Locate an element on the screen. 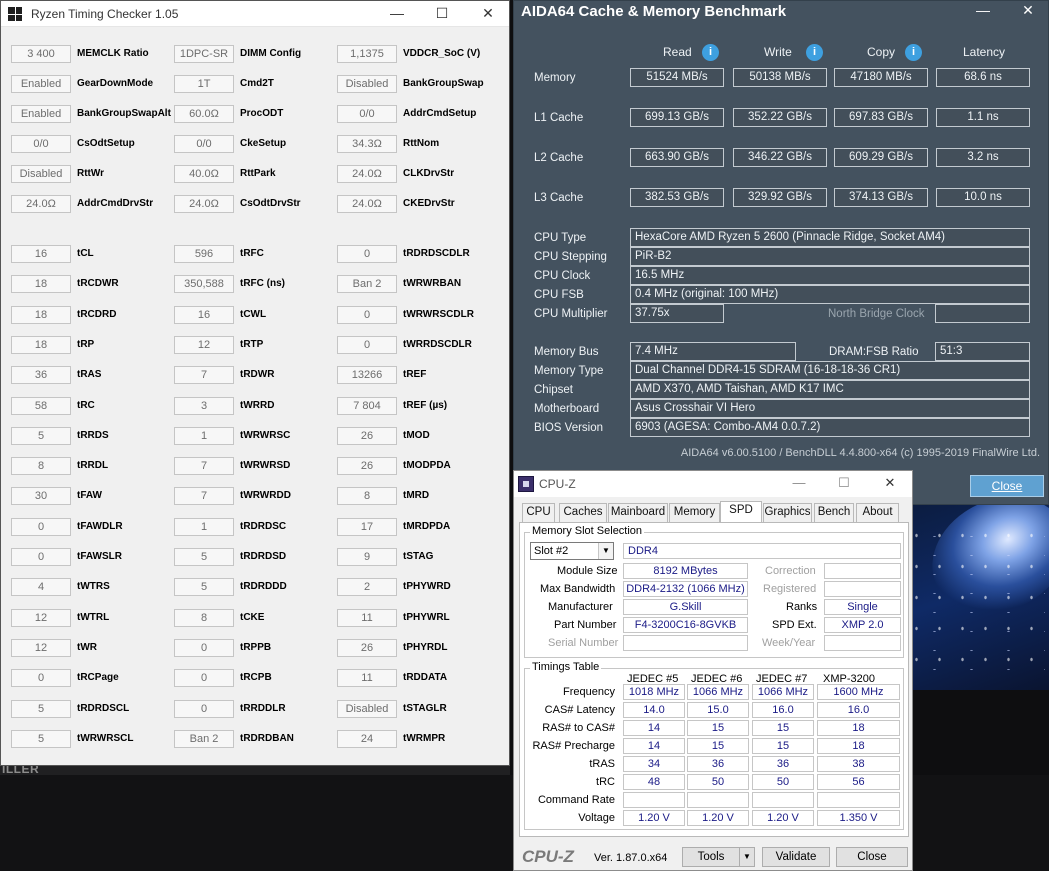 This screenshot has width=1049, height=871. memory-slot-group-title: Memory Slot Selection is located at coordinates (587, 531).